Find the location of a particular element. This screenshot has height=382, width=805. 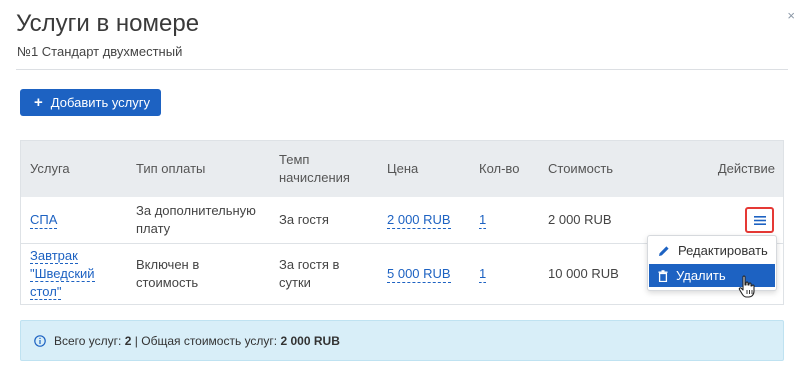

header-price: Цена is located at coordinates (403, 168).